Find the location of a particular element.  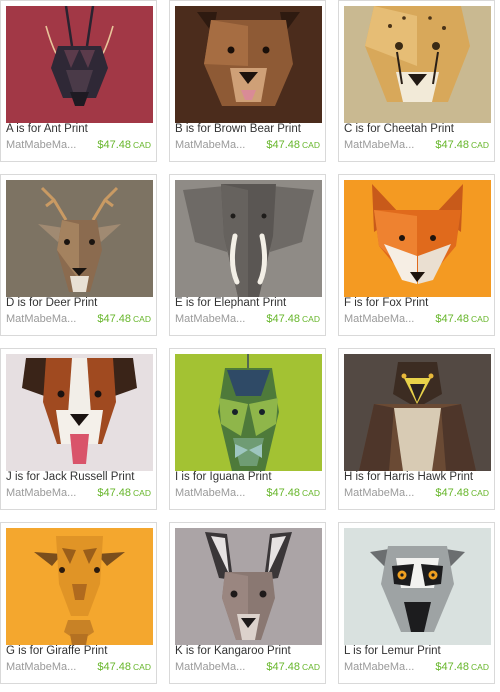

listing-title: G is for Giraffe Print is located at coordinates (79, 653).